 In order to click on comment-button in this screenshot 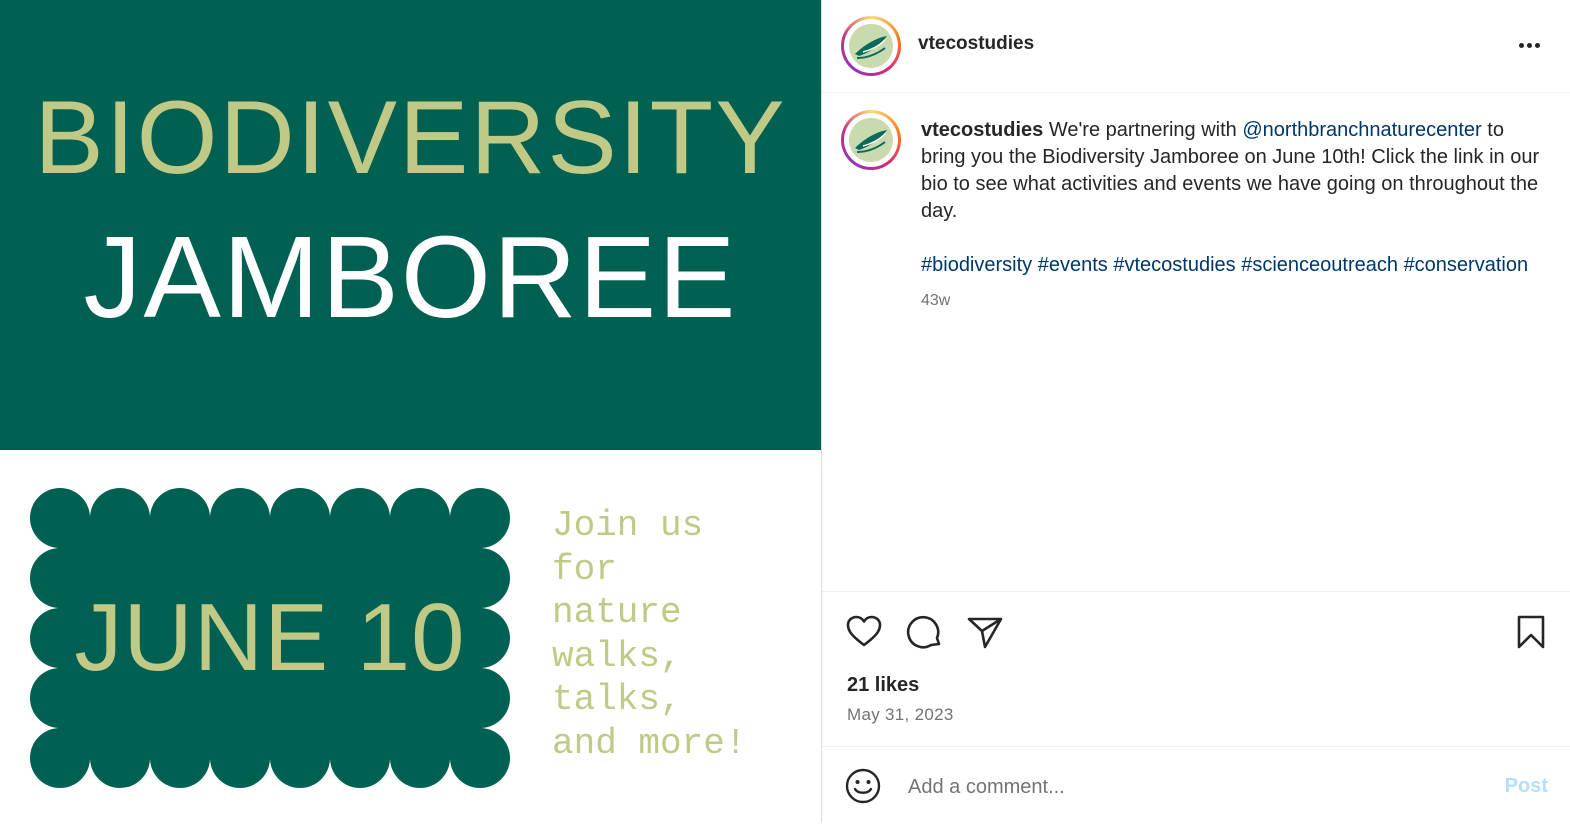, I will do `click(925, 632)`.